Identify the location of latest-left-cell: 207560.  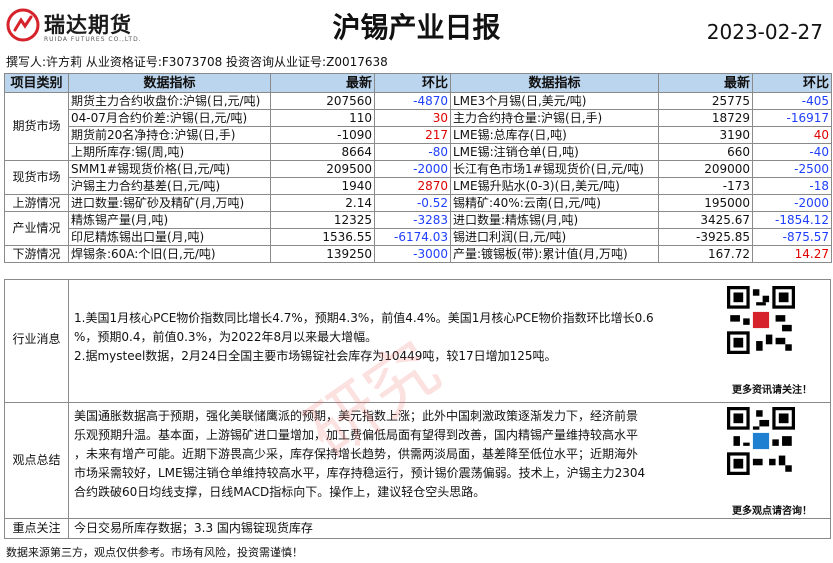
(322, 101).